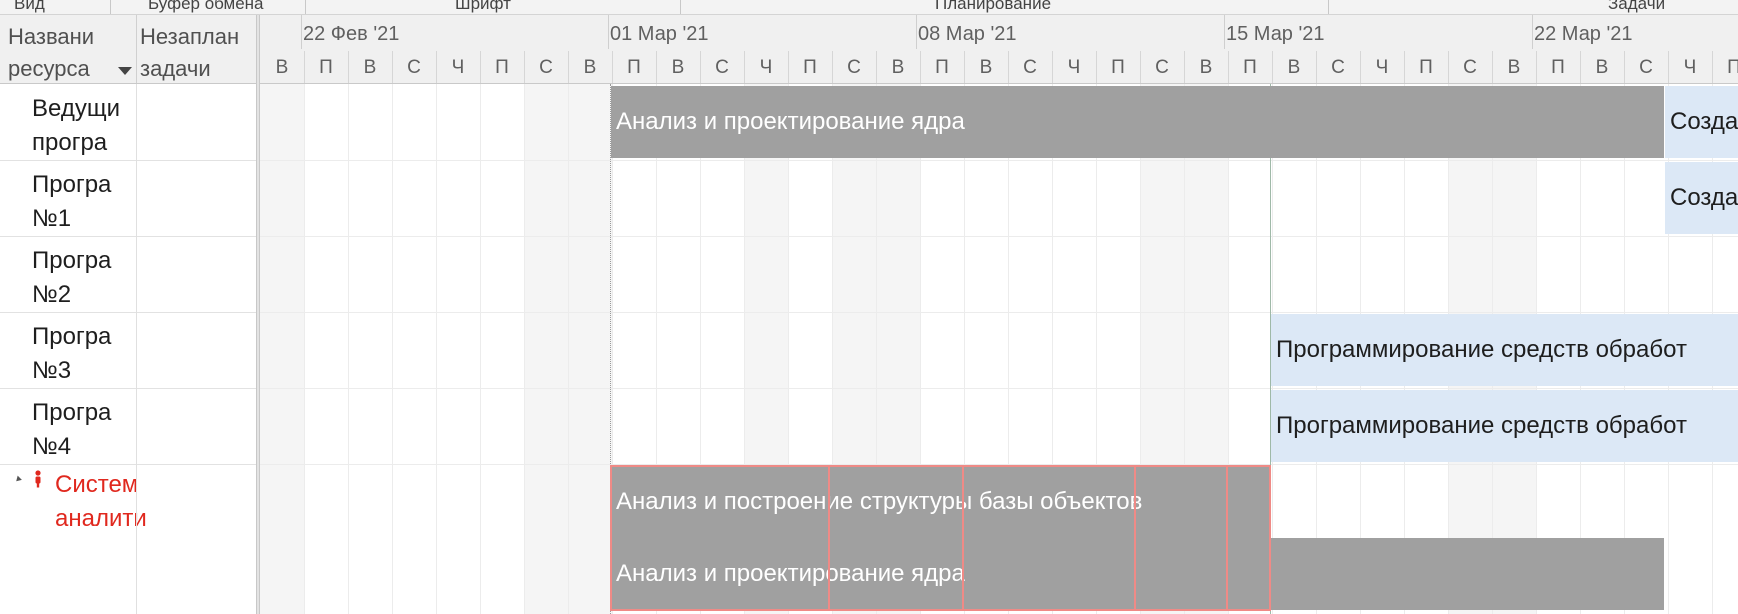 This screenshot has height=614, width=1738. I want to click on timescale-week-label: 01 Мар '21, so click(659, 34).